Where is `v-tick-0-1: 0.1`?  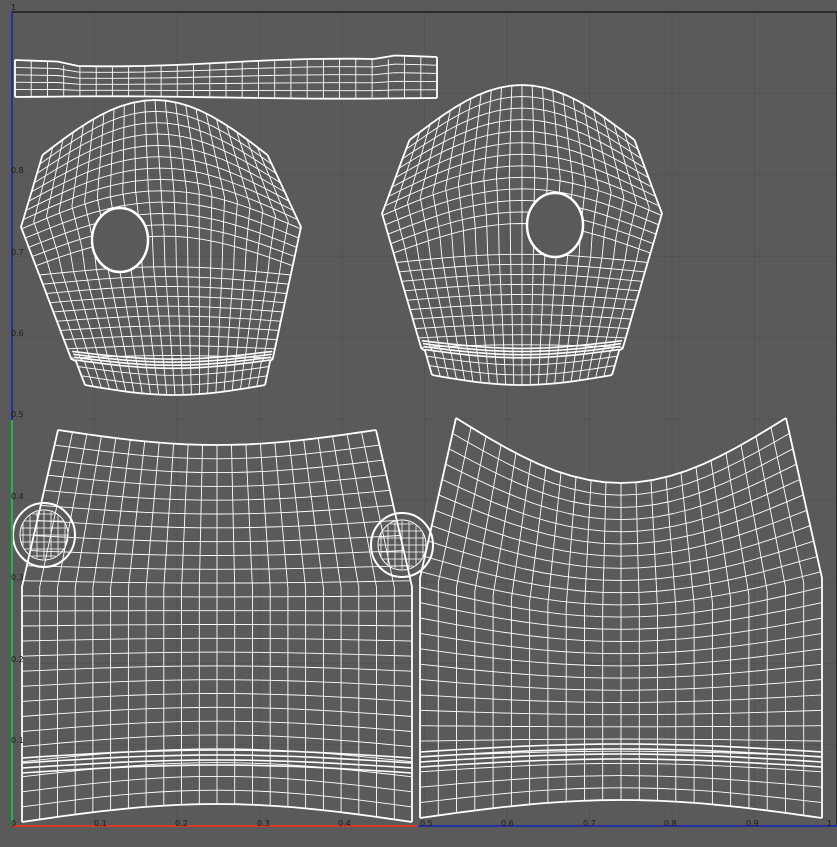
v-tick-0-1: 0.1 is located at coordinates (17, 740).